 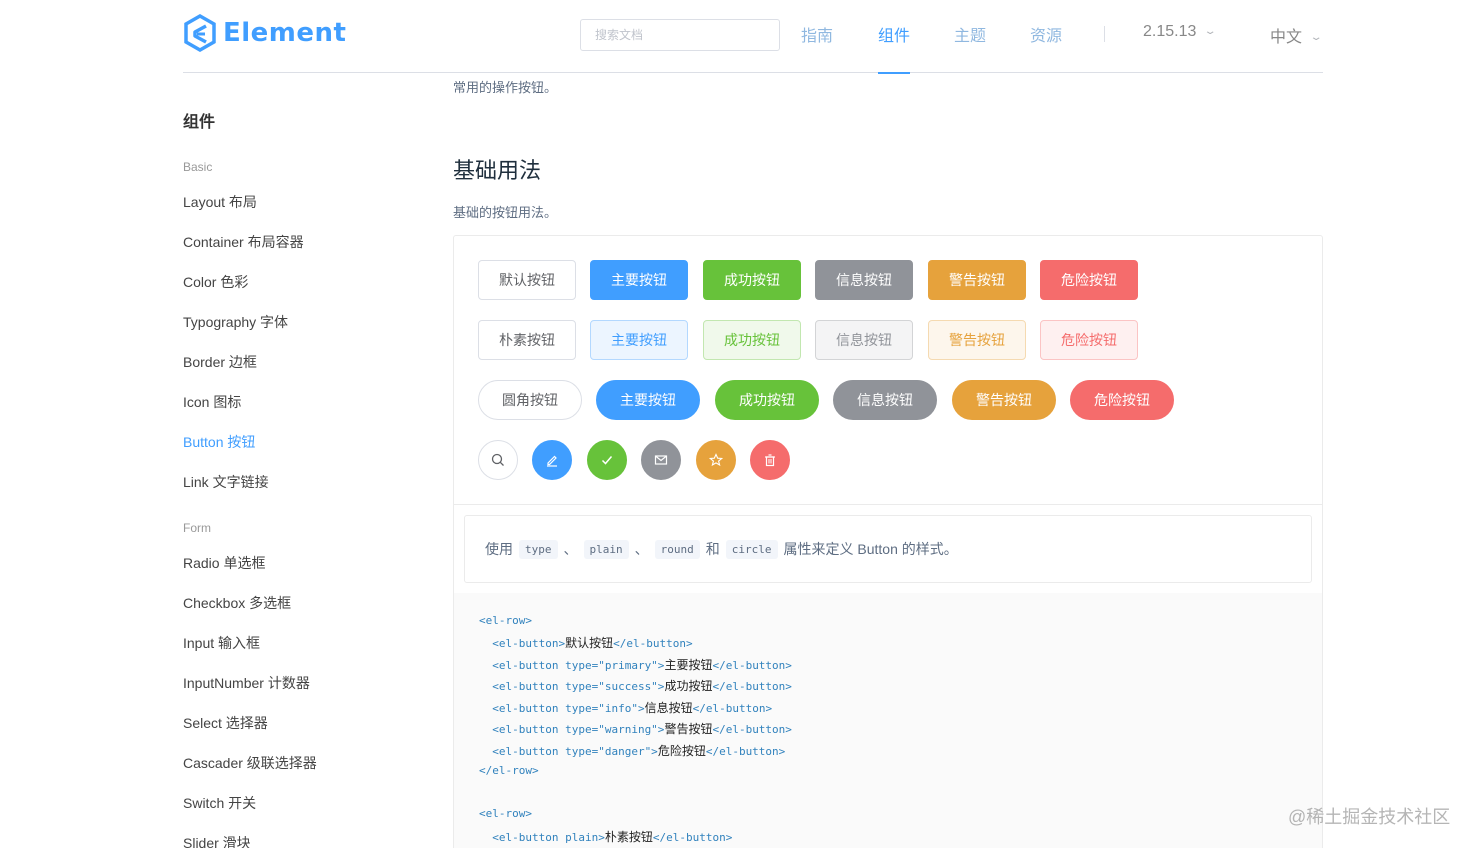 I want to click on nav-component: 组件, so click(x=894, y=48).